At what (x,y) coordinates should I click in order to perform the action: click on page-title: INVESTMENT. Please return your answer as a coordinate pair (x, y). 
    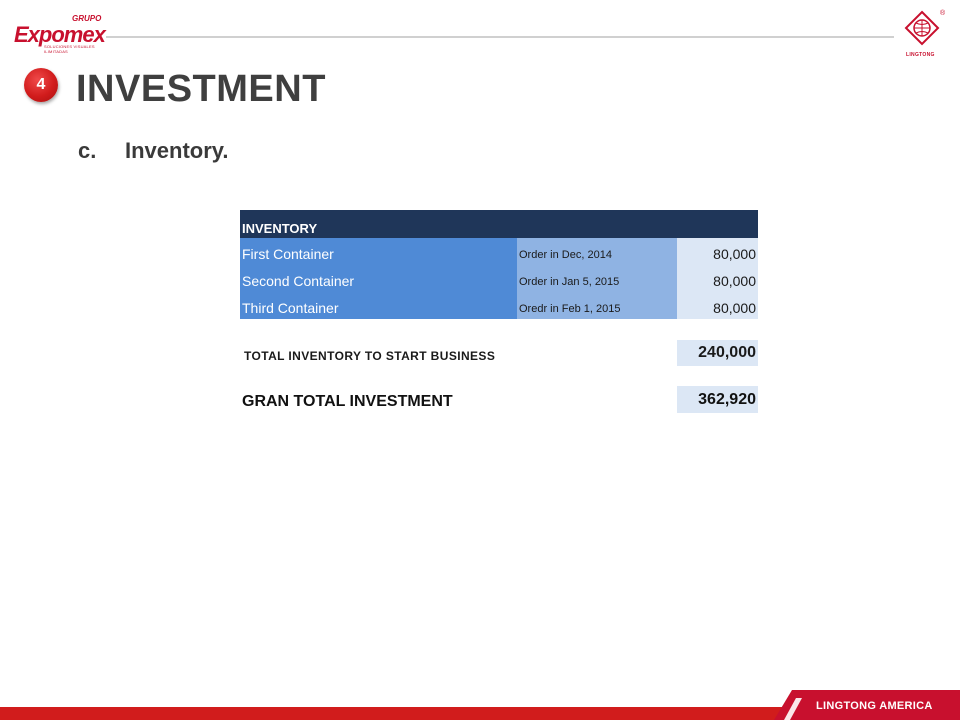
    Looking at the image, I should click on (201, 89).